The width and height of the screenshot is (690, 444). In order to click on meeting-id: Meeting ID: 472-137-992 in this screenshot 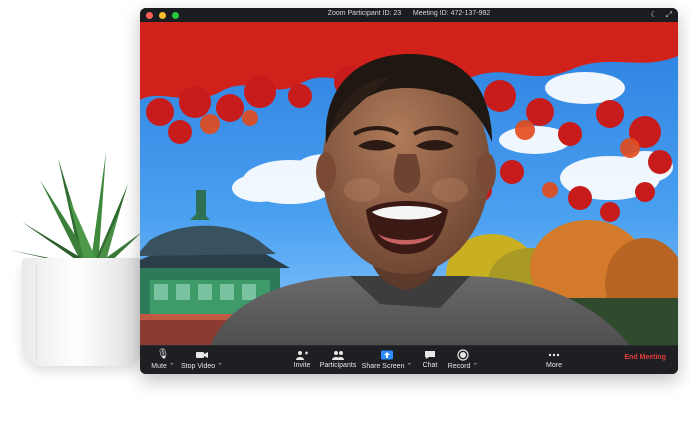, I will do `click(451, 13)`.